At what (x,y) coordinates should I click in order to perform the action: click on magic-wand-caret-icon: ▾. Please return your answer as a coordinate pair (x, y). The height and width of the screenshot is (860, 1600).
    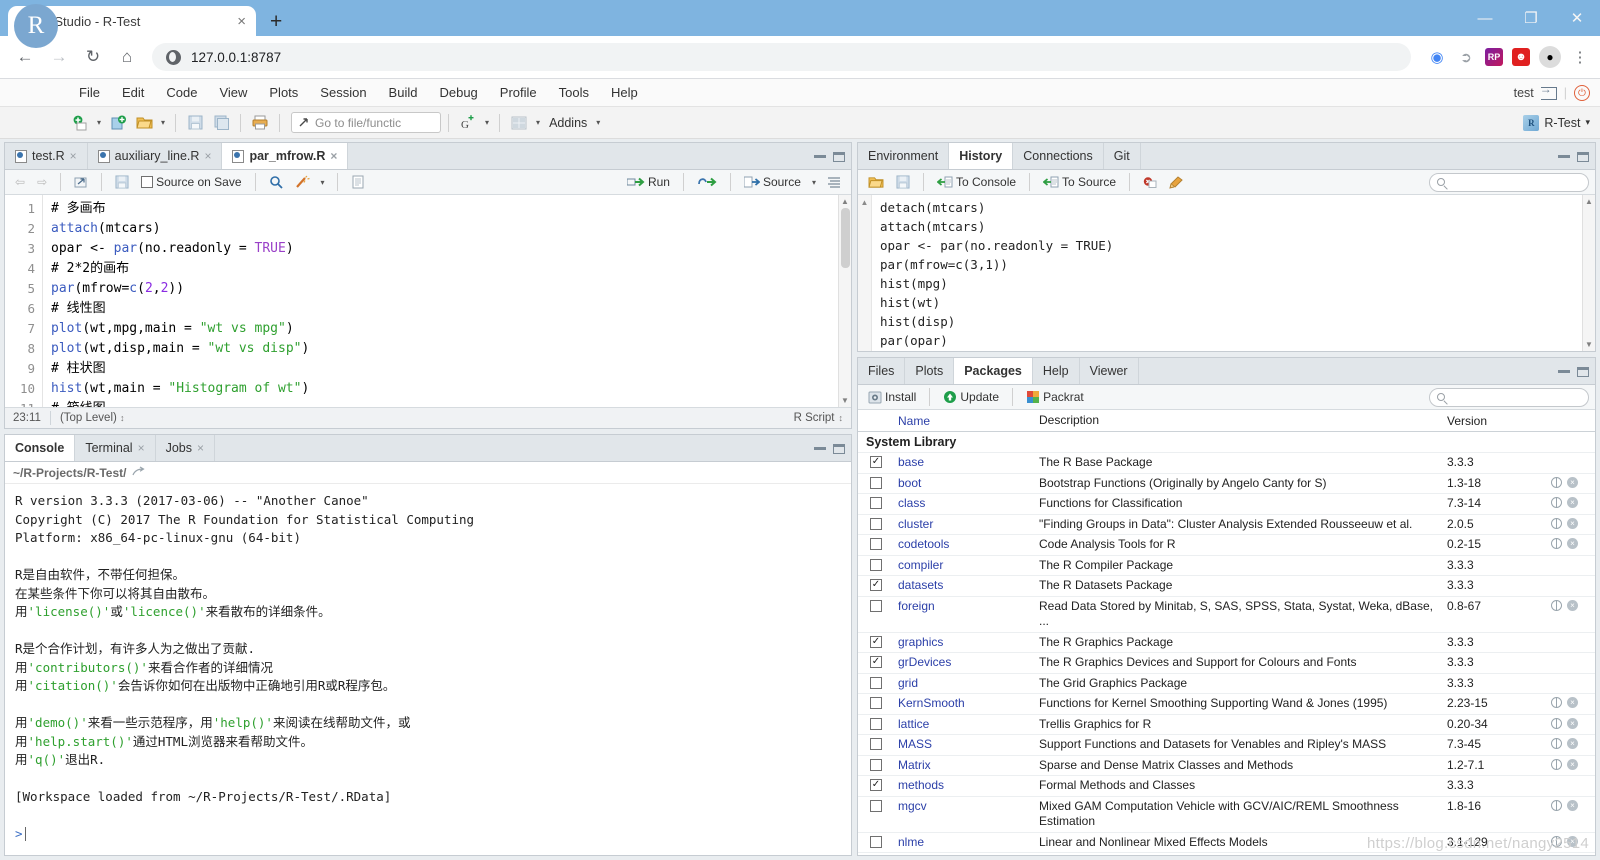
    Looking at the image, I should click on (323, 182).